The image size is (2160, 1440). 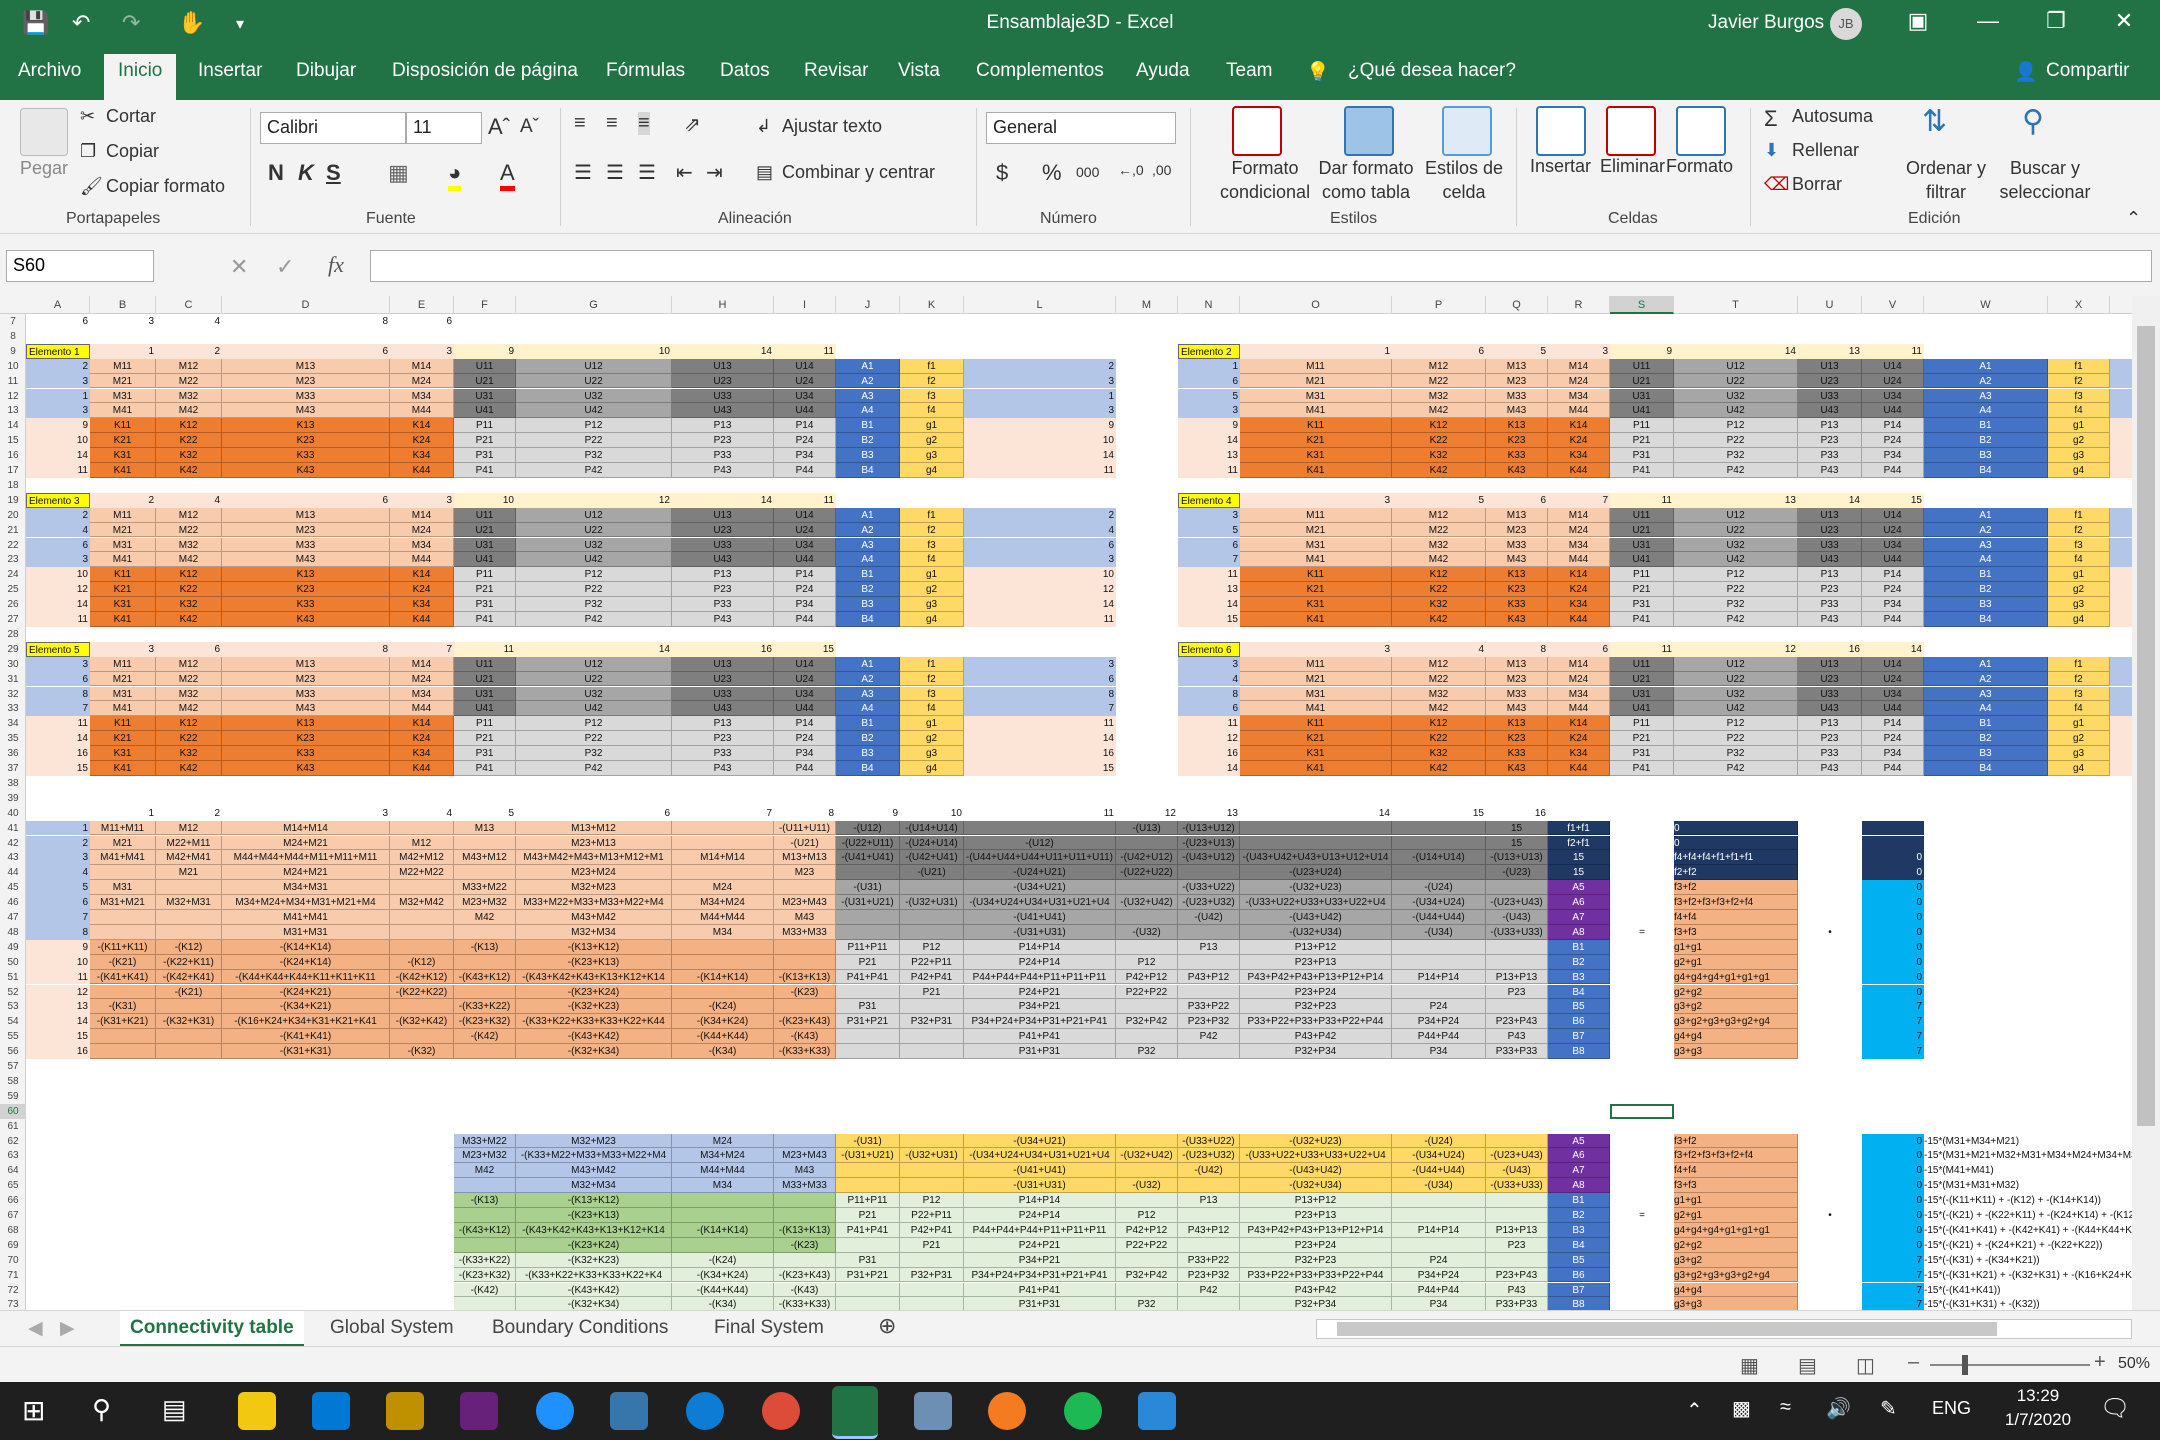 What do you see at coordinates (1517, 917) in the screenshot?
I see `cell: -(U43)` at bounding box center [1517, 917].